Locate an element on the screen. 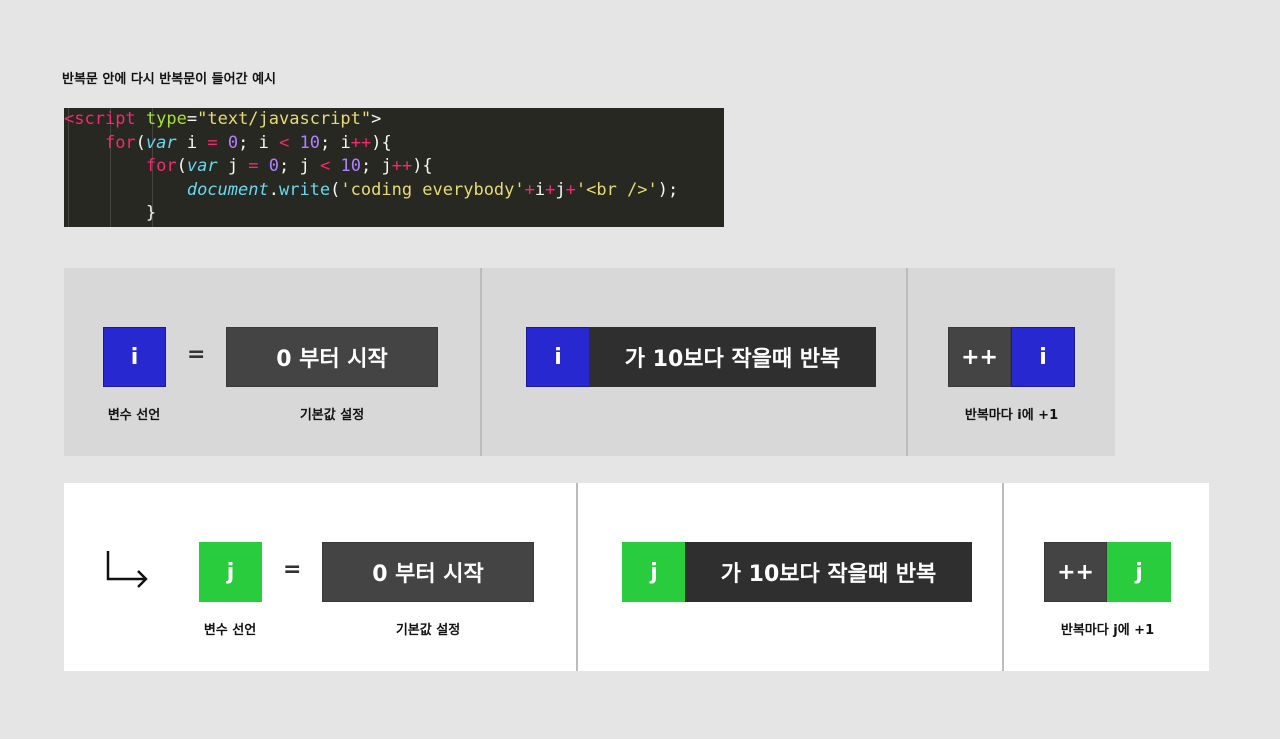 The width and height of the screenshot is (1280, 739). increment-caption: 반복마다 i에 +1 is located at coordinates (1011, 415).